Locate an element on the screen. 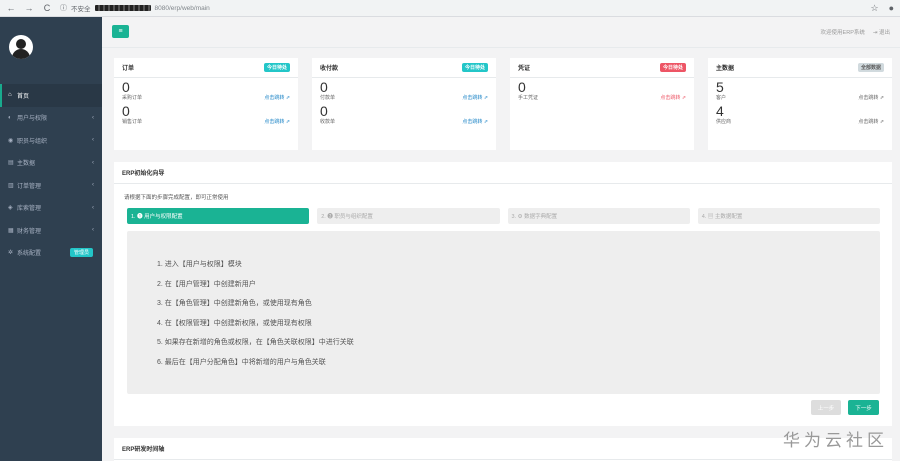  sidebar-item: ◉ 职员与组织 ‹ is located at coordinates (51, 140).